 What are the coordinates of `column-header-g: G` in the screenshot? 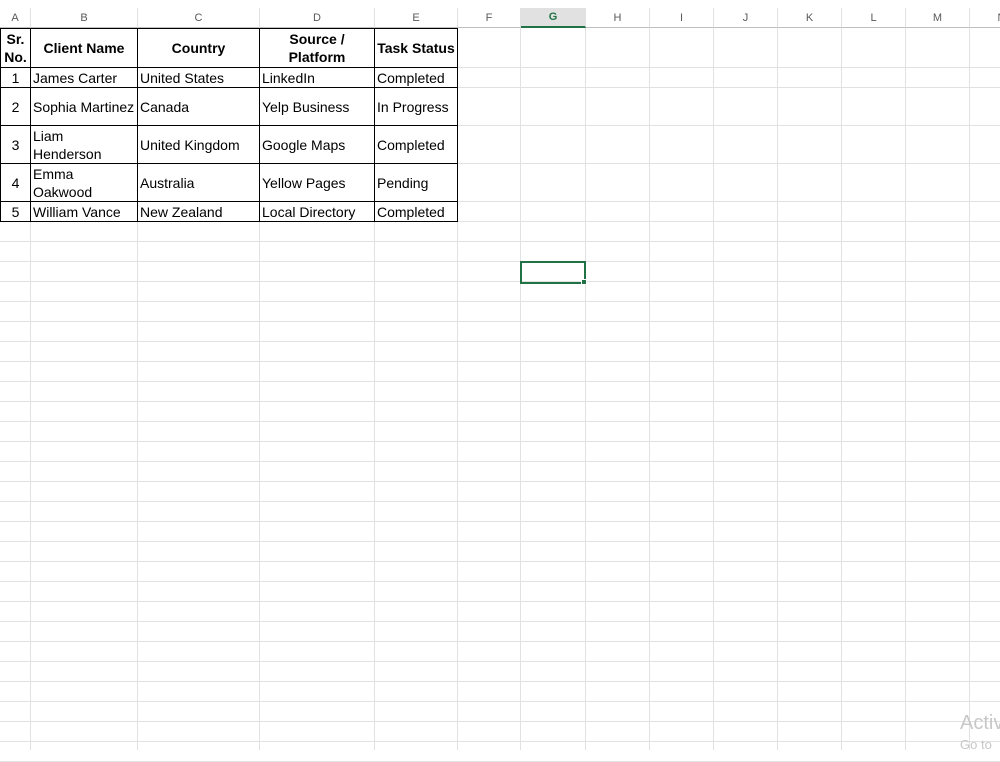 It's located at (553, 18).